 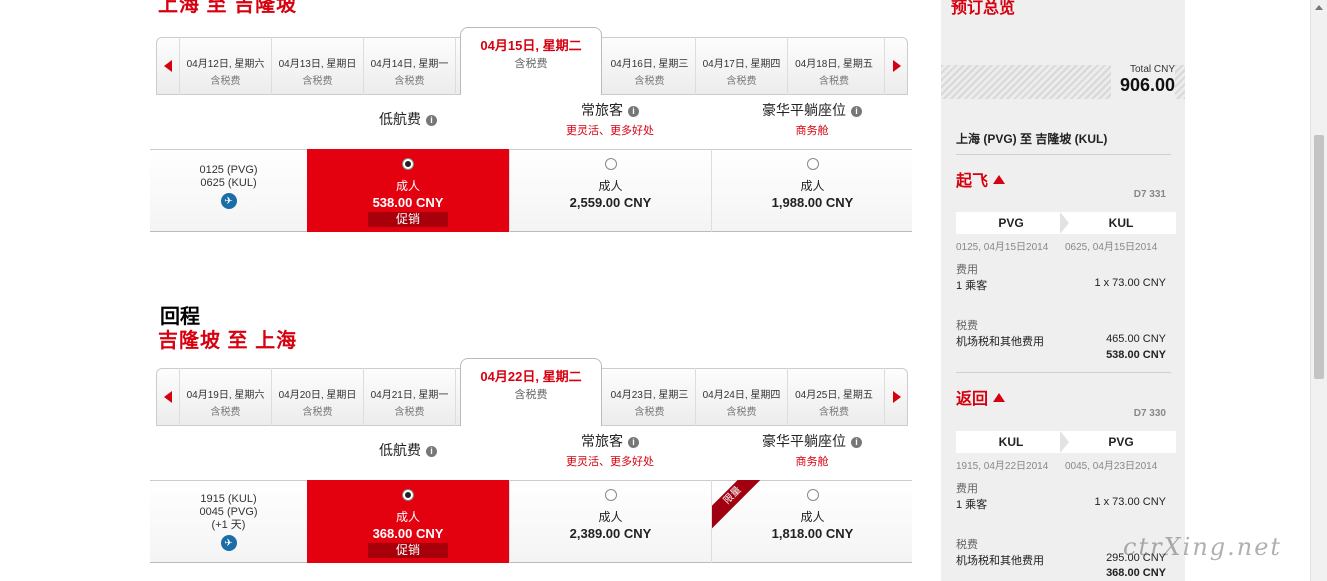 I want to click on date-option: 04月25日, 星期五 含税费, so click(x=834, y=397).